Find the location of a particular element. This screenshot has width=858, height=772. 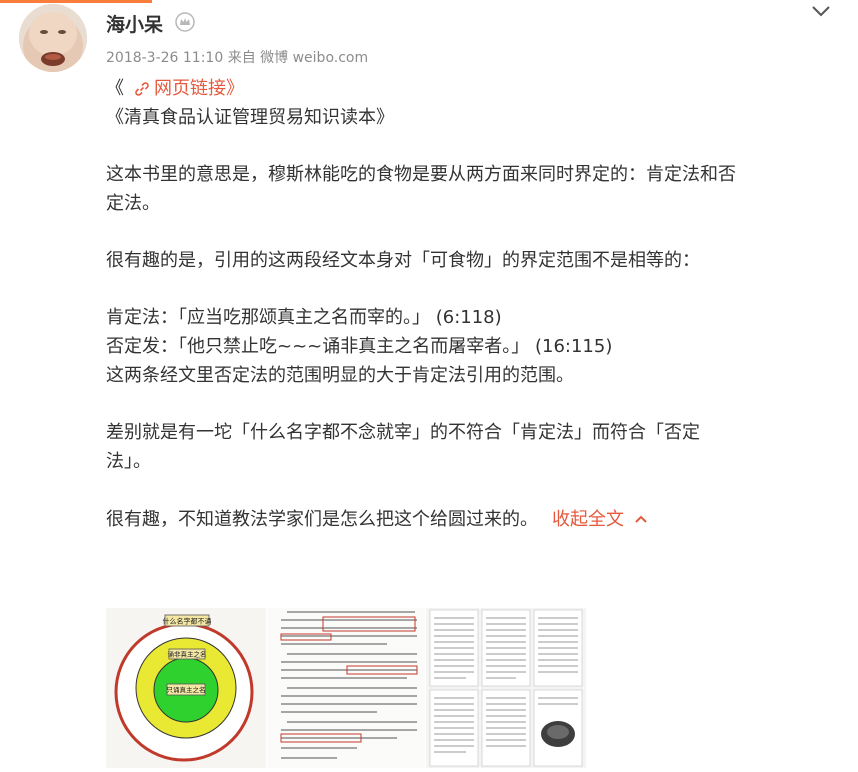

post-text-line: 差别就是有一坨「什么名字都不念就宰」的不符合「肯定法」而符合「否定 is located at coordinates (403, 432).